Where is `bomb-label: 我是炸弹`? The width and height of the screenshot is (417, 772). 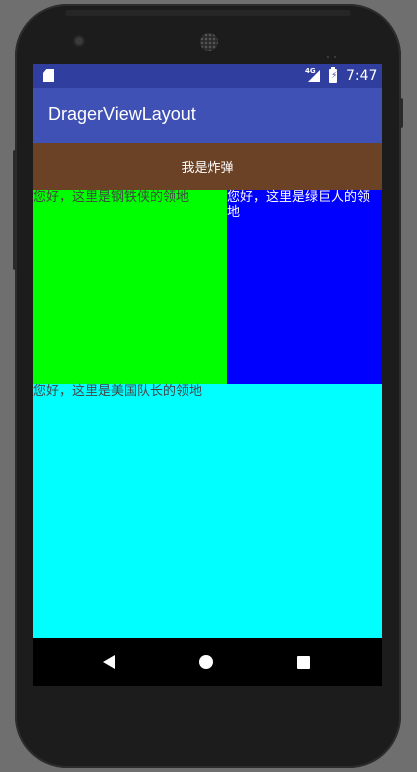 bomb-label: 我是炸弹 is located at coordinates (207, 168).